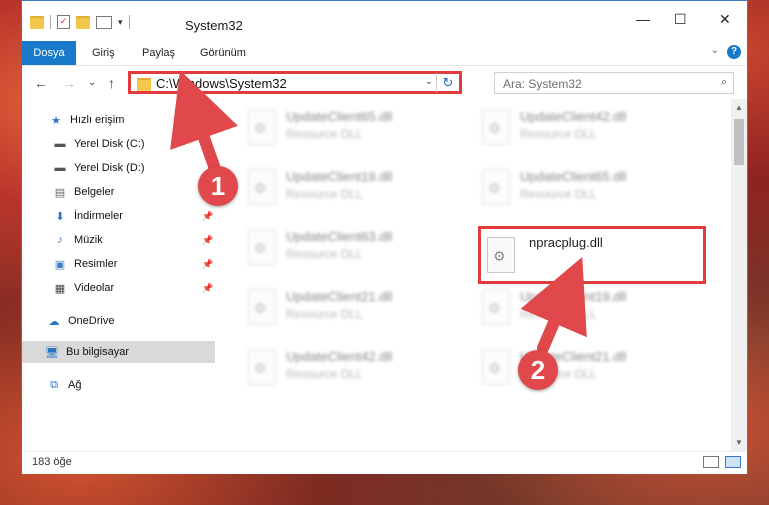 This screenshot has height=505, width=769. Describe the element at coordinates (538, 370) in the screenshot. I see `step-badge-2: 2` at that location.